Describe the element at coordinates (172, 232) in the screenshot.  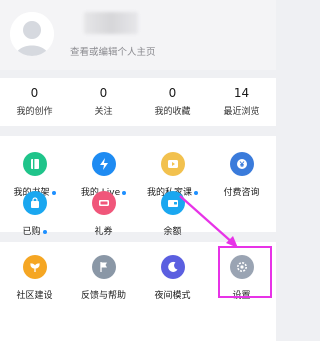
I see `tile-label: 余额` at that location.